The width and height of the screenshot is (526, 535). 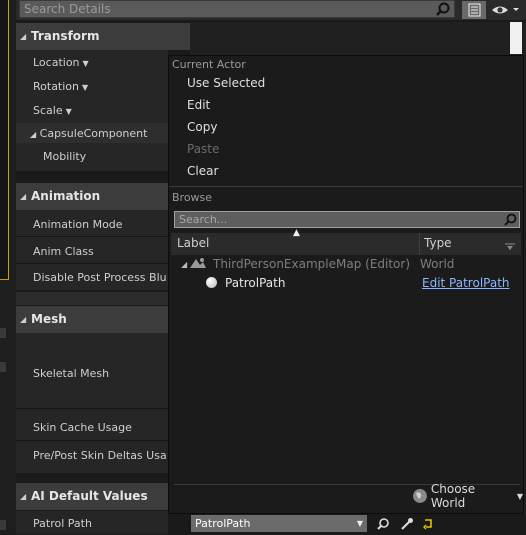 I want to click on property-label: Mobility, so click(x=65, y=156).